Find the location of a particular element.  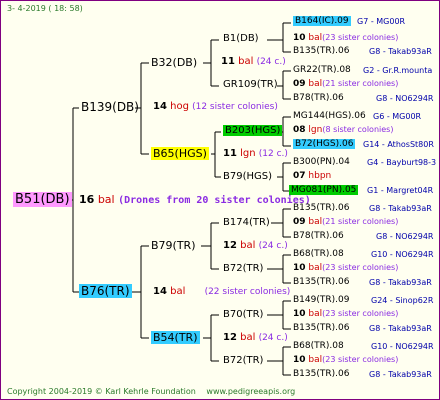

pm-node: B65(HGS) is located at coordinates (180, 153).